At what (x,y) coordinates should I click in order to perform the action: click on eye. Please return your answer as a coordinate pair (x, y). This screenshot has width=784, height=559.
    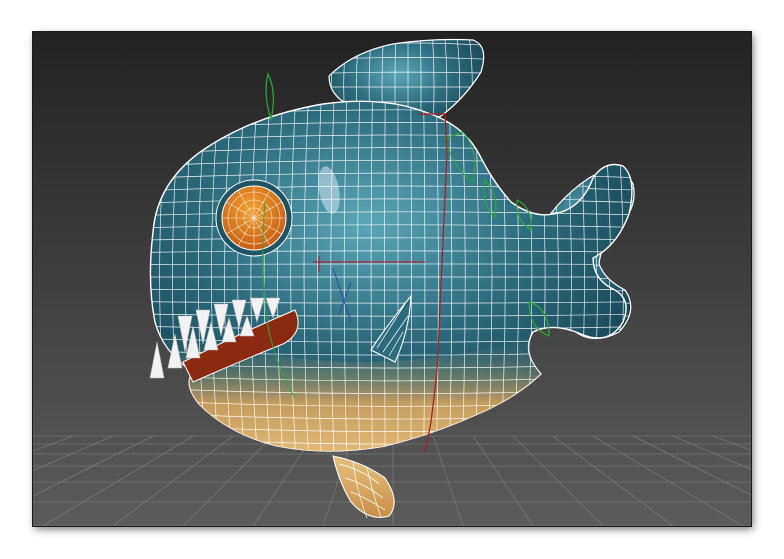
    Looking at the image, I should click on (254, 218).